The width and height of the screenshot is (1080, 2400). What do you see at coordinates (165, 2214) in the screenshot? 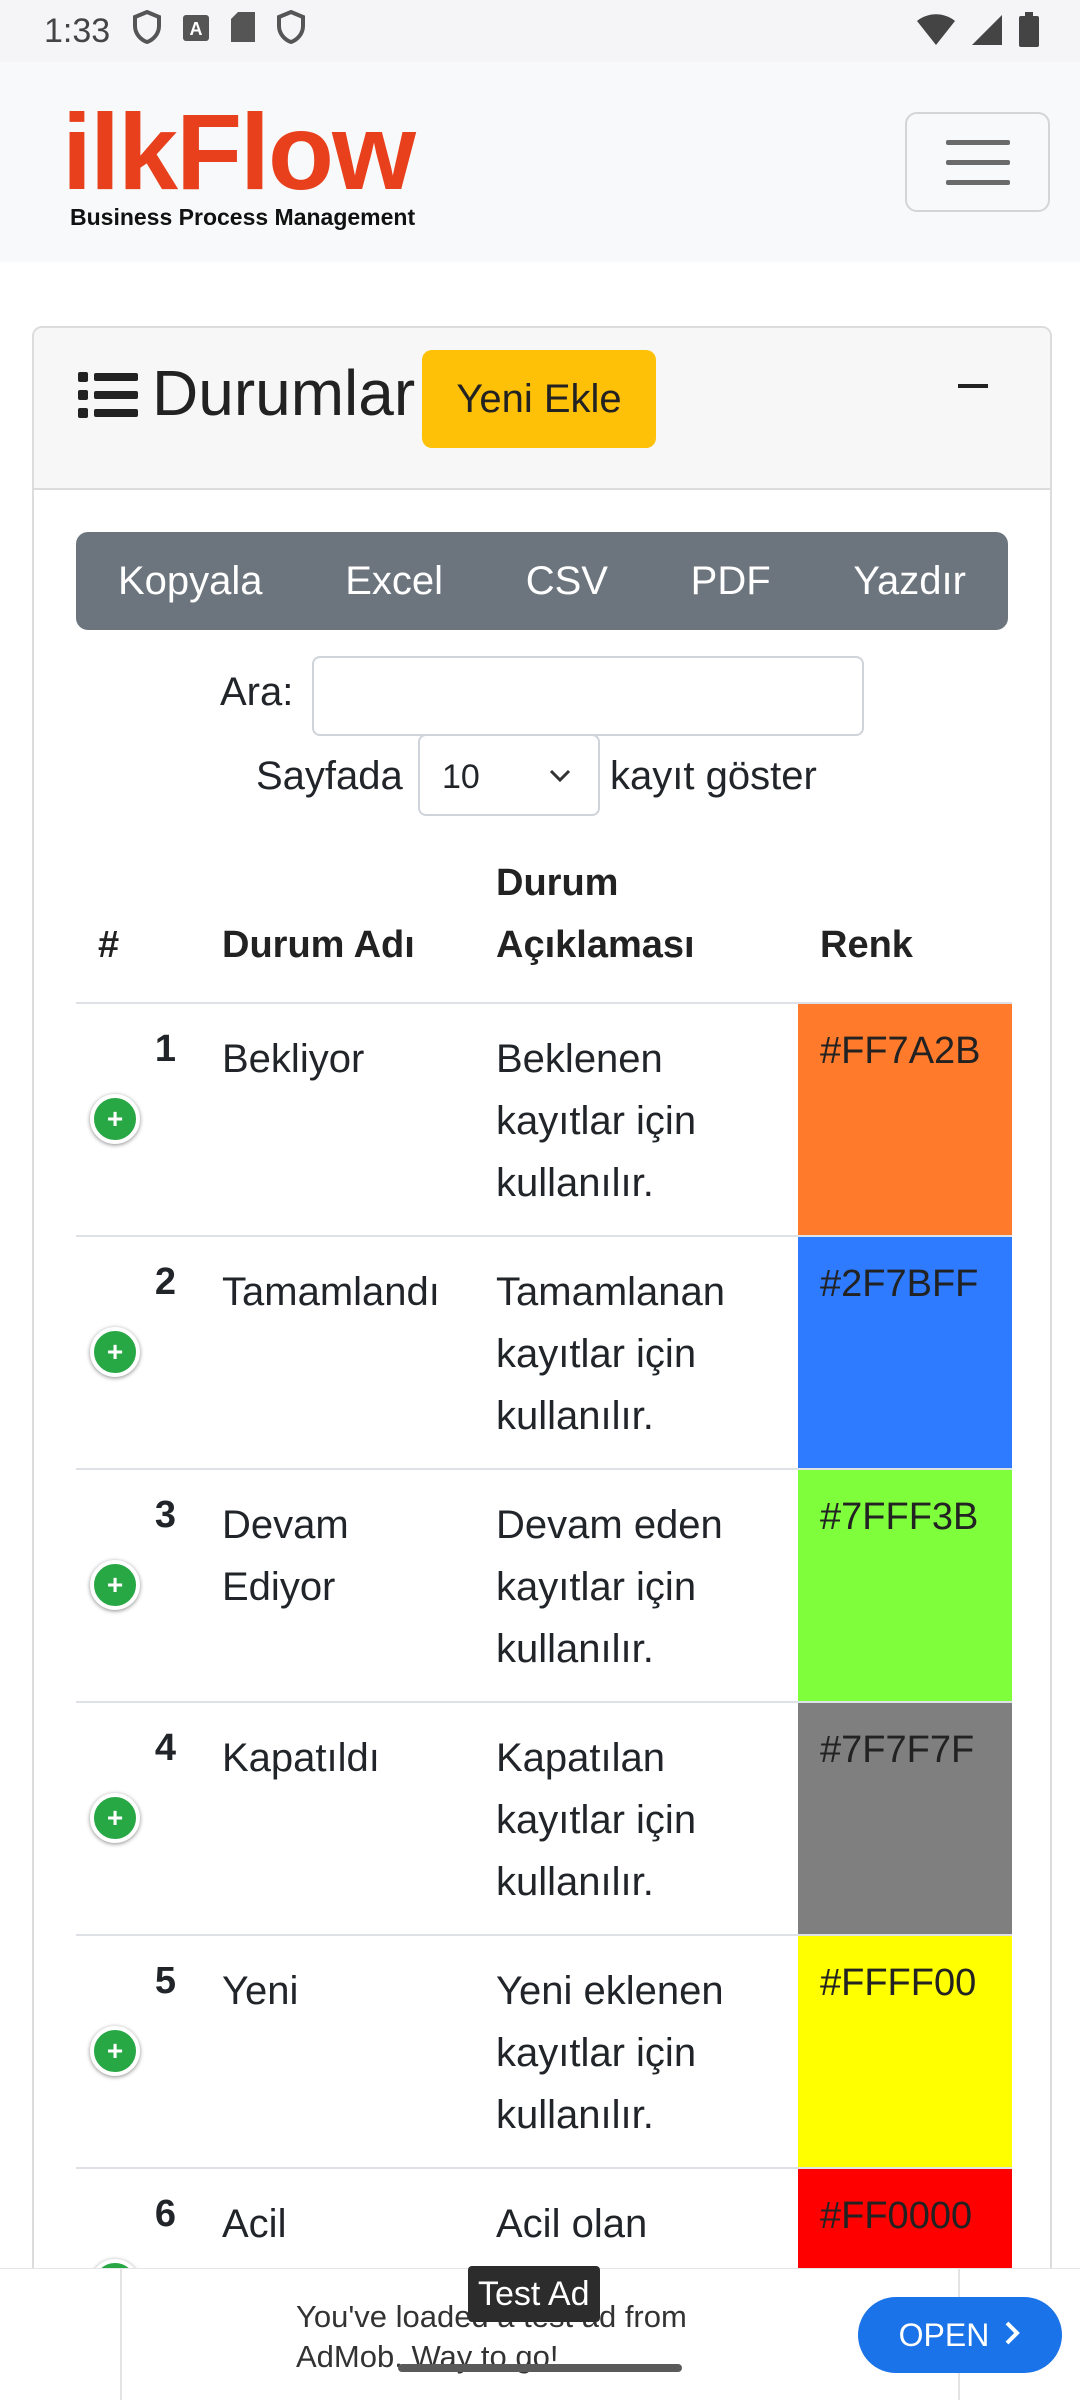
I see `row-number: 6` at bounding box center [165, 2214].